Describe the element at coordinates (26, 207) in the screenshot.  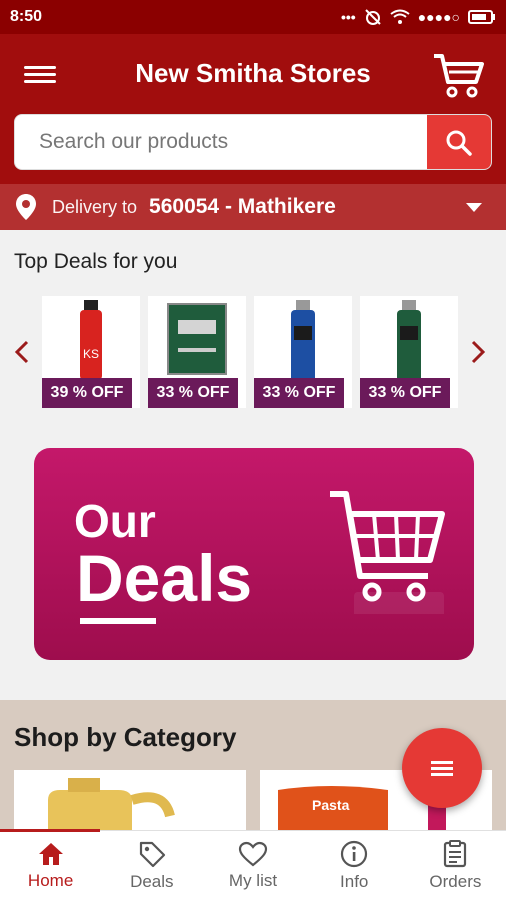
I see `location-pin-icon` at that location.